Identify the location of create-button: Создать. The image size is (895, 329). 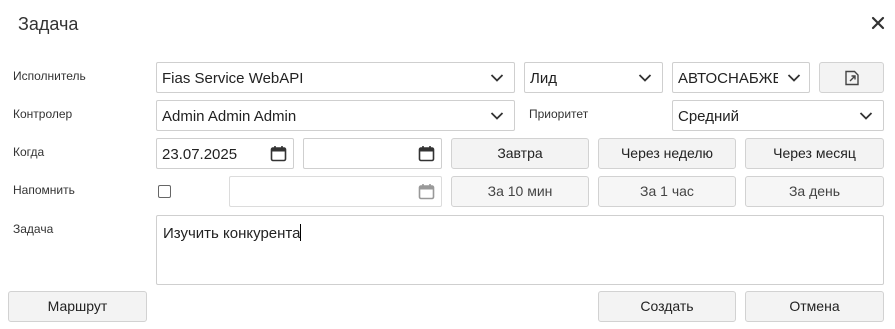
(667, 306).